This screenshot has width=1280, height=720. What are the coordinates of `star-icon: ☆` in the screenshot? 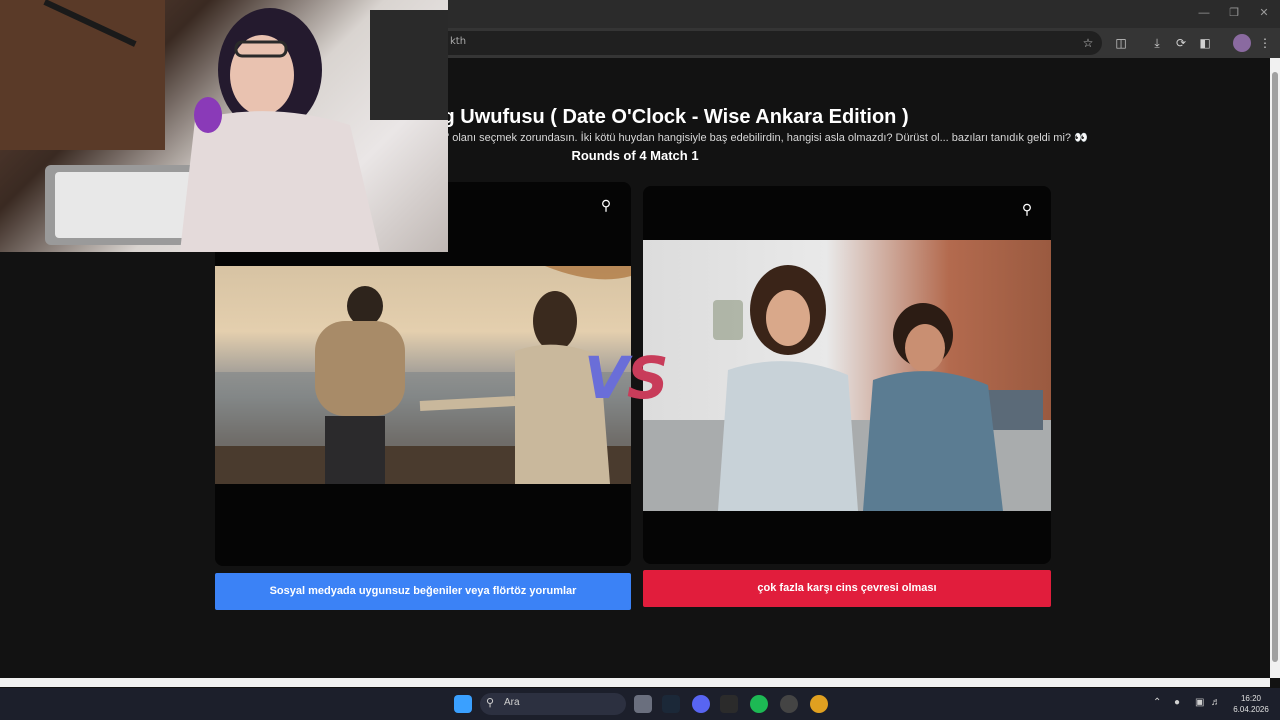 It's located at (1088, 43).